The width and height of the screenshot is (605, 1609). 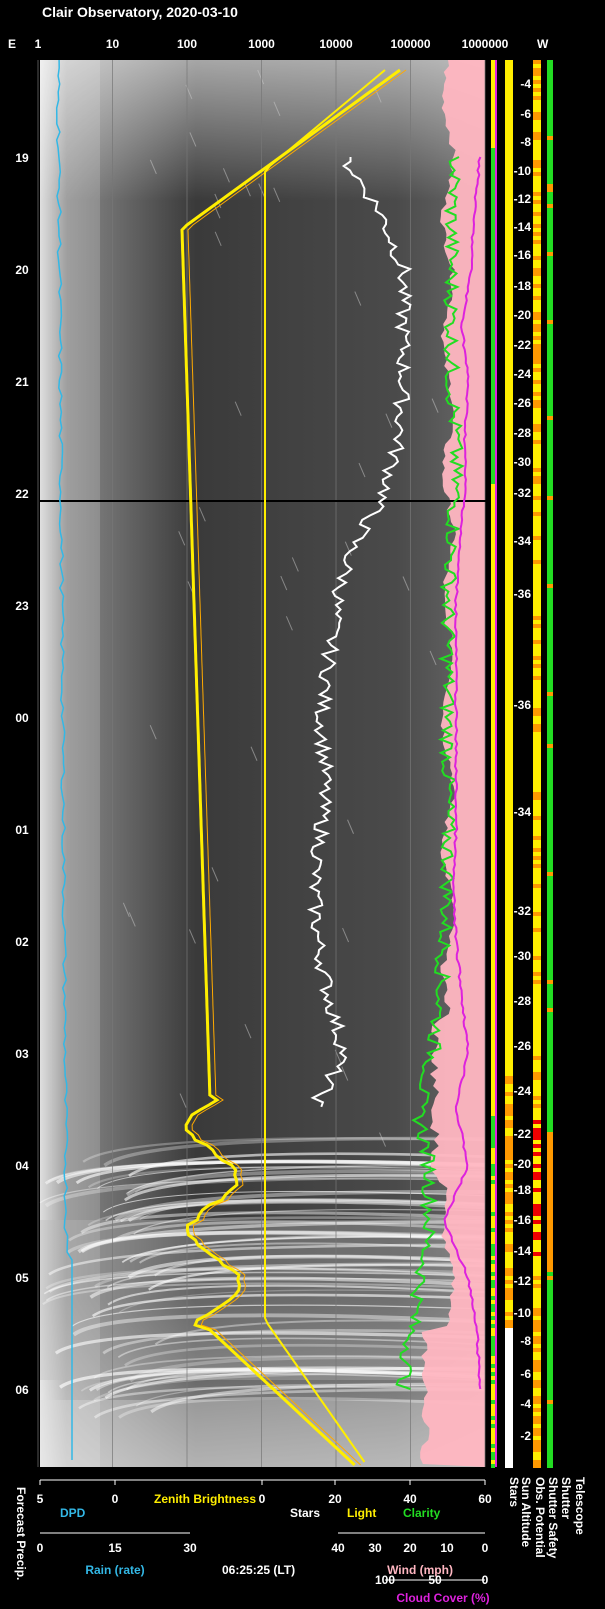 I want to click on row1-tick-label: 20, so click(x=335, y=1499).